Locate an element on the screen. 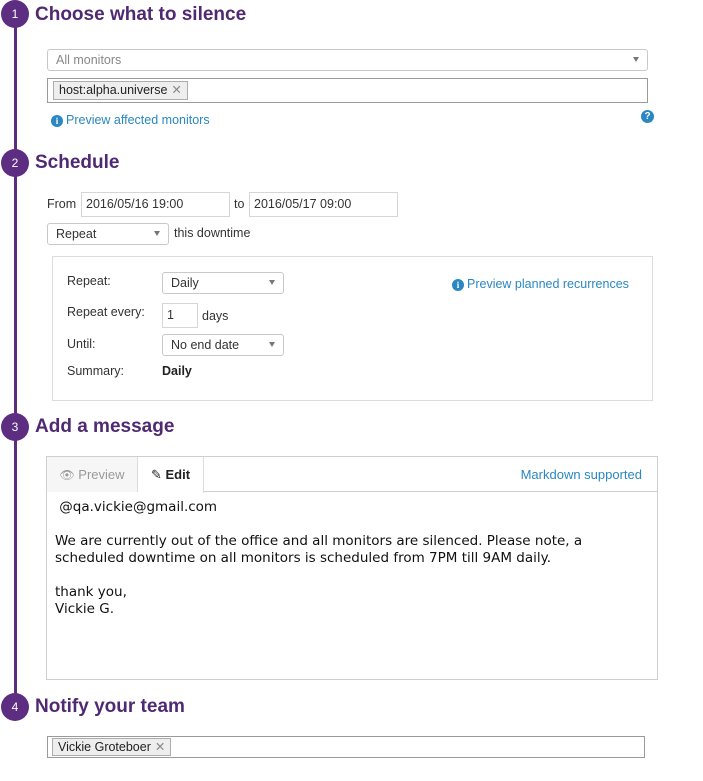 Image resolution: width=703 pixels, height=781 pixels. step-4-number: 4 is located at coordinates (15, 707).